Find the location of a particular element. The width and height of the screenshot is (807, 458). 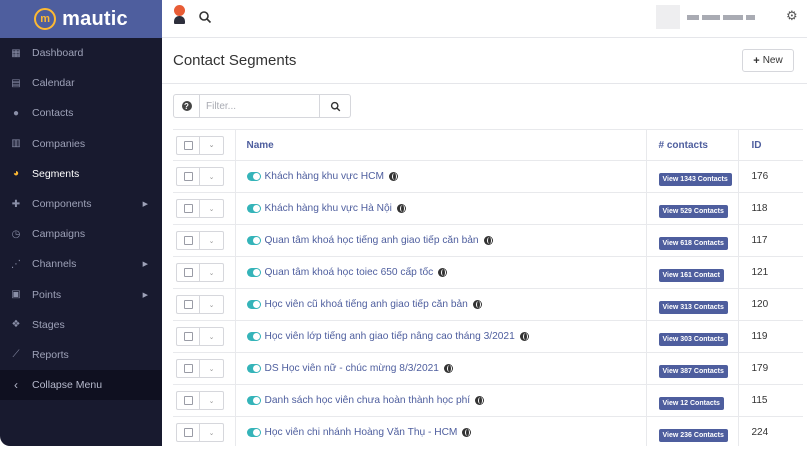

segment-name-link: DS Học viên nữ - chúc mừng 8/3/2021 is located at coordinates (352, 368).